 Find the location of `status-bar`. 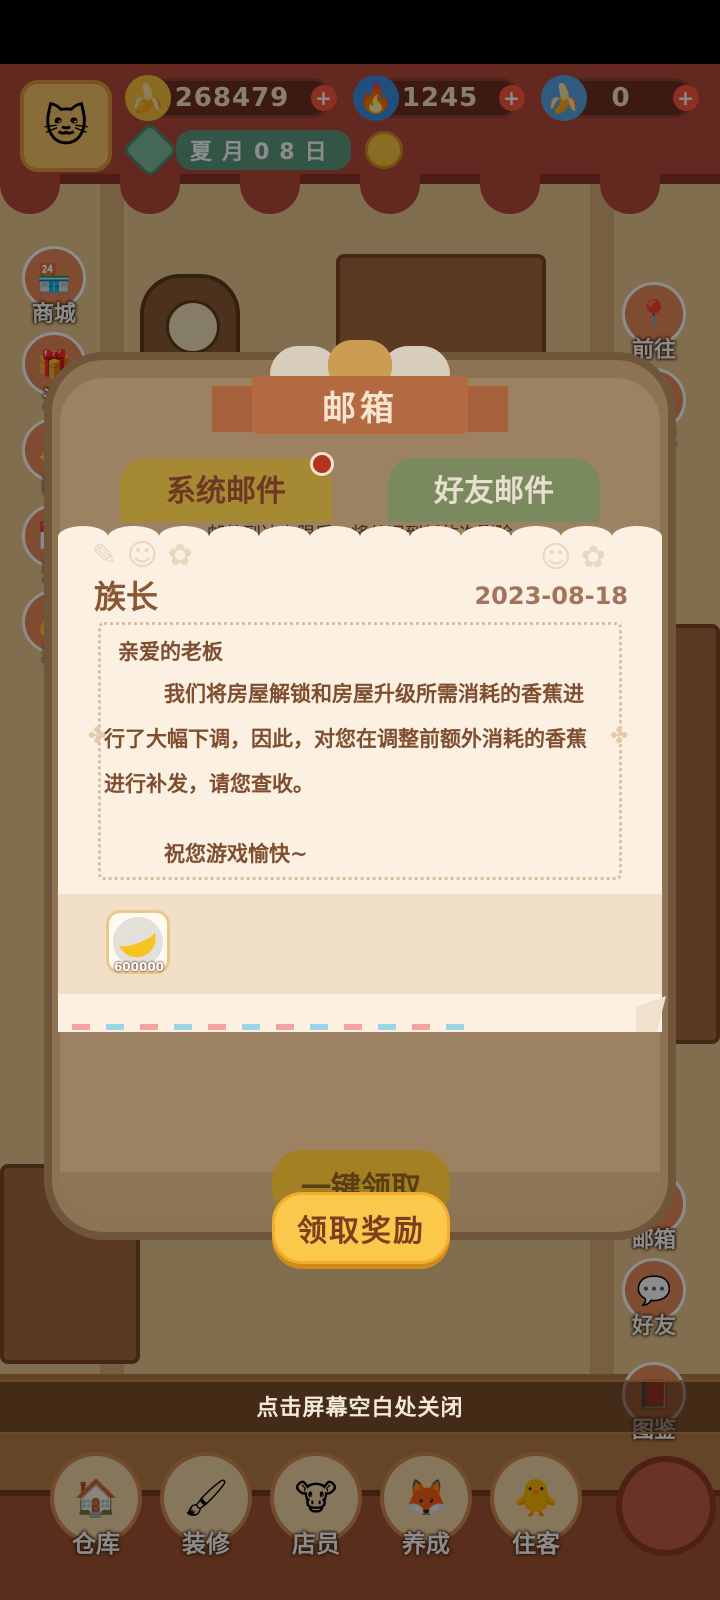

status-bar is located at coordinates (360, 32).